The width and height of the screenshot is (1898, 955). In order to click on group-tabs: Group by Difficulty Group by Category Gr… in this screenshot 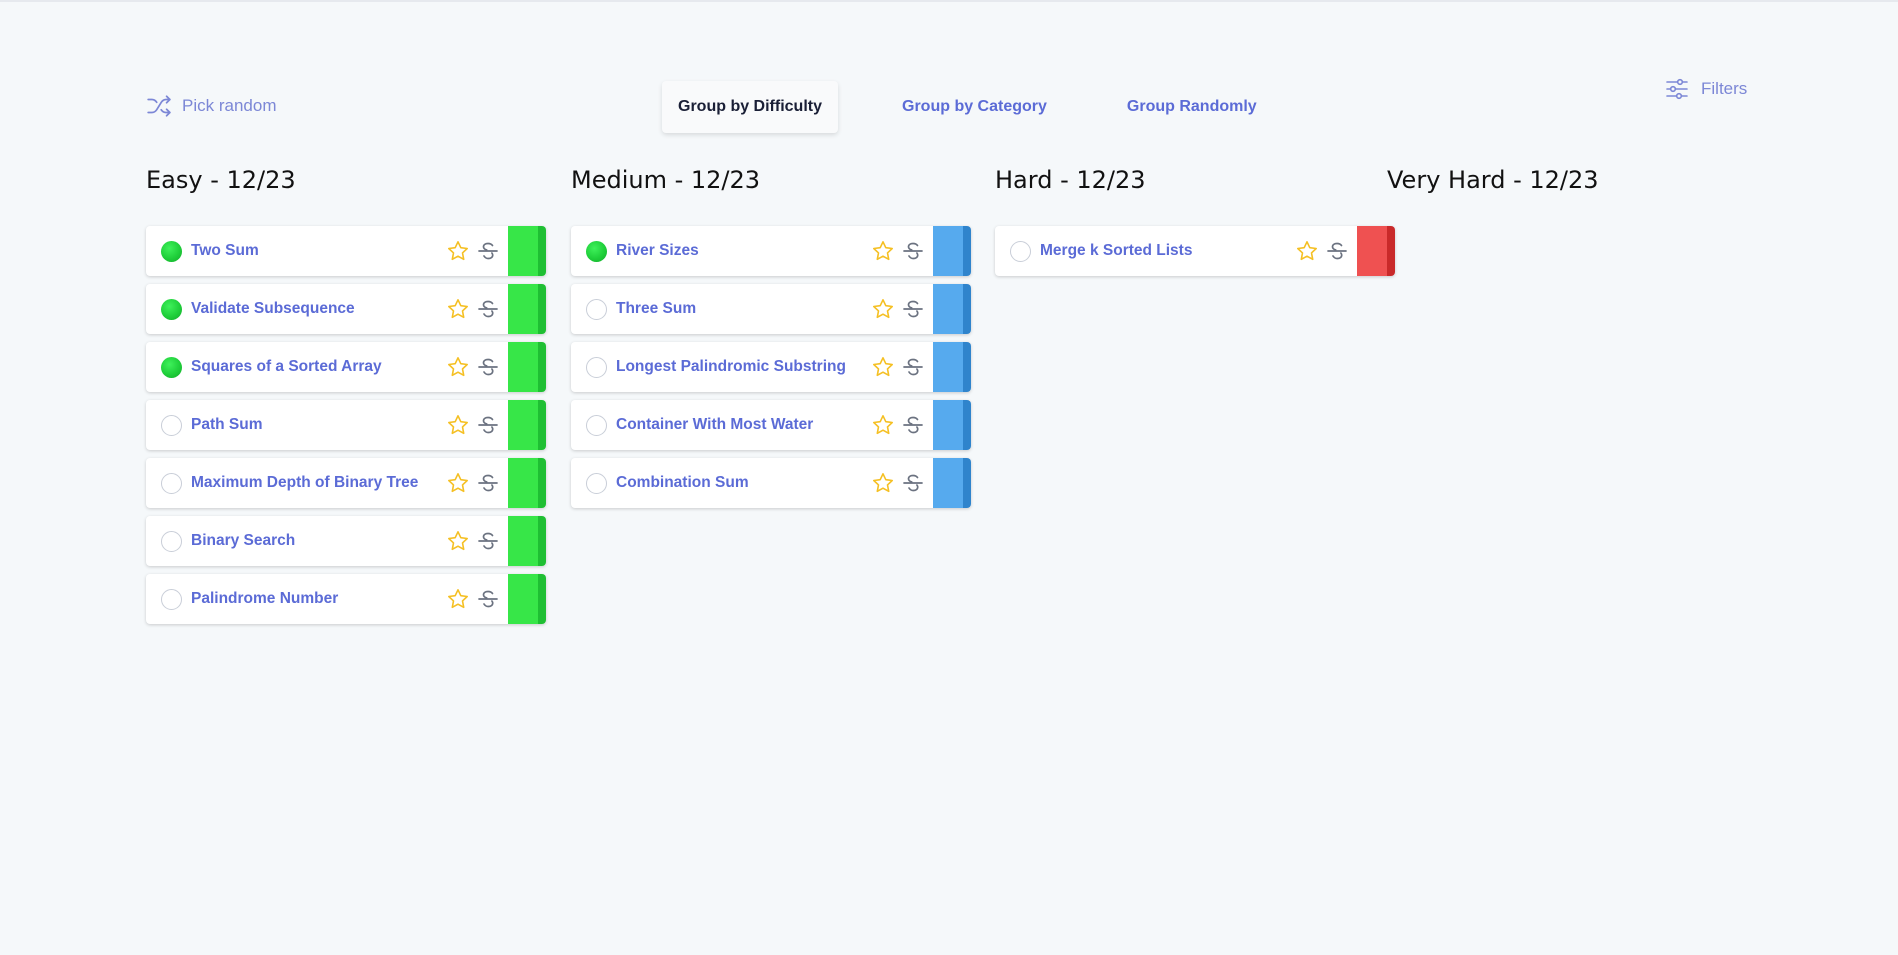, I will do `click(959, 107)`.